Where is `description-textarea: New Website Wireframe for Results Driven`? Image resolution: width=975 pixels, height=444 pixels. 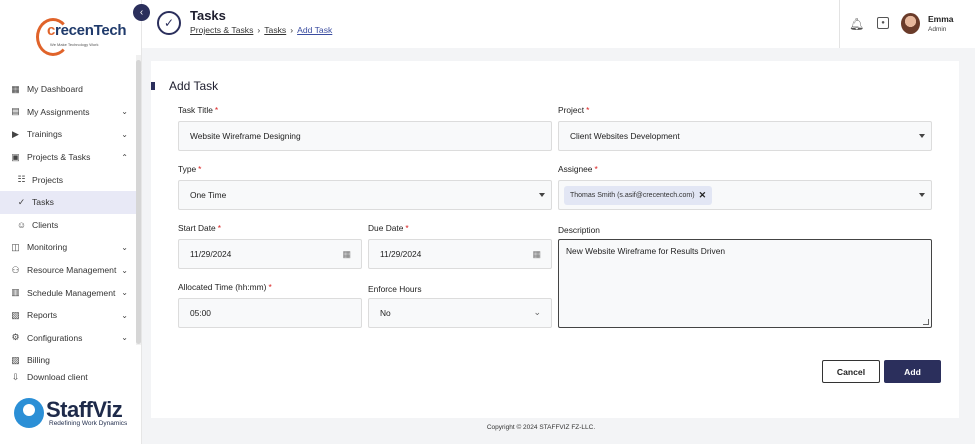
description-textarea: New Website Wireframe for Results Driven is located at coordinates (745, 283).